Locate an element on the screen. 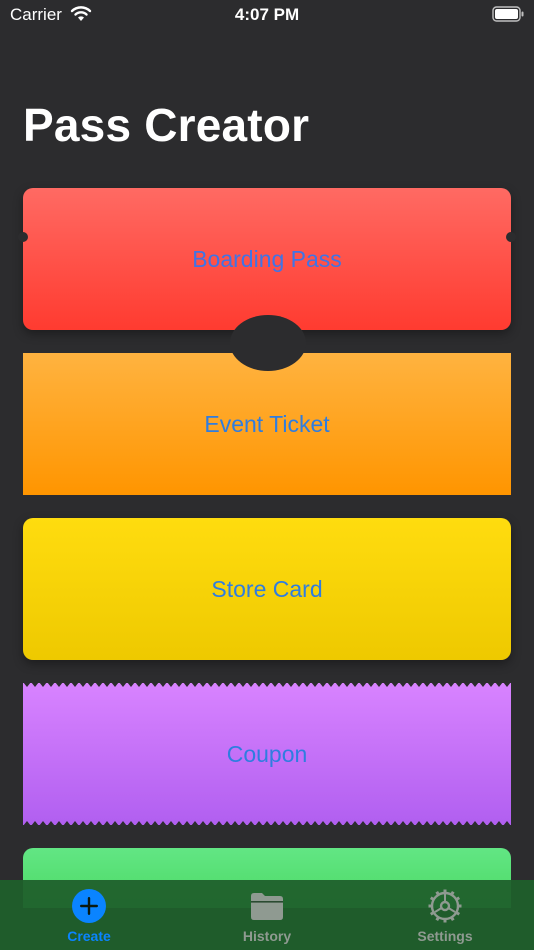 The width and height of the screenshot is (534, 950). status-bar: Carrier 4:07 PM is located at coordinates (267, 15).